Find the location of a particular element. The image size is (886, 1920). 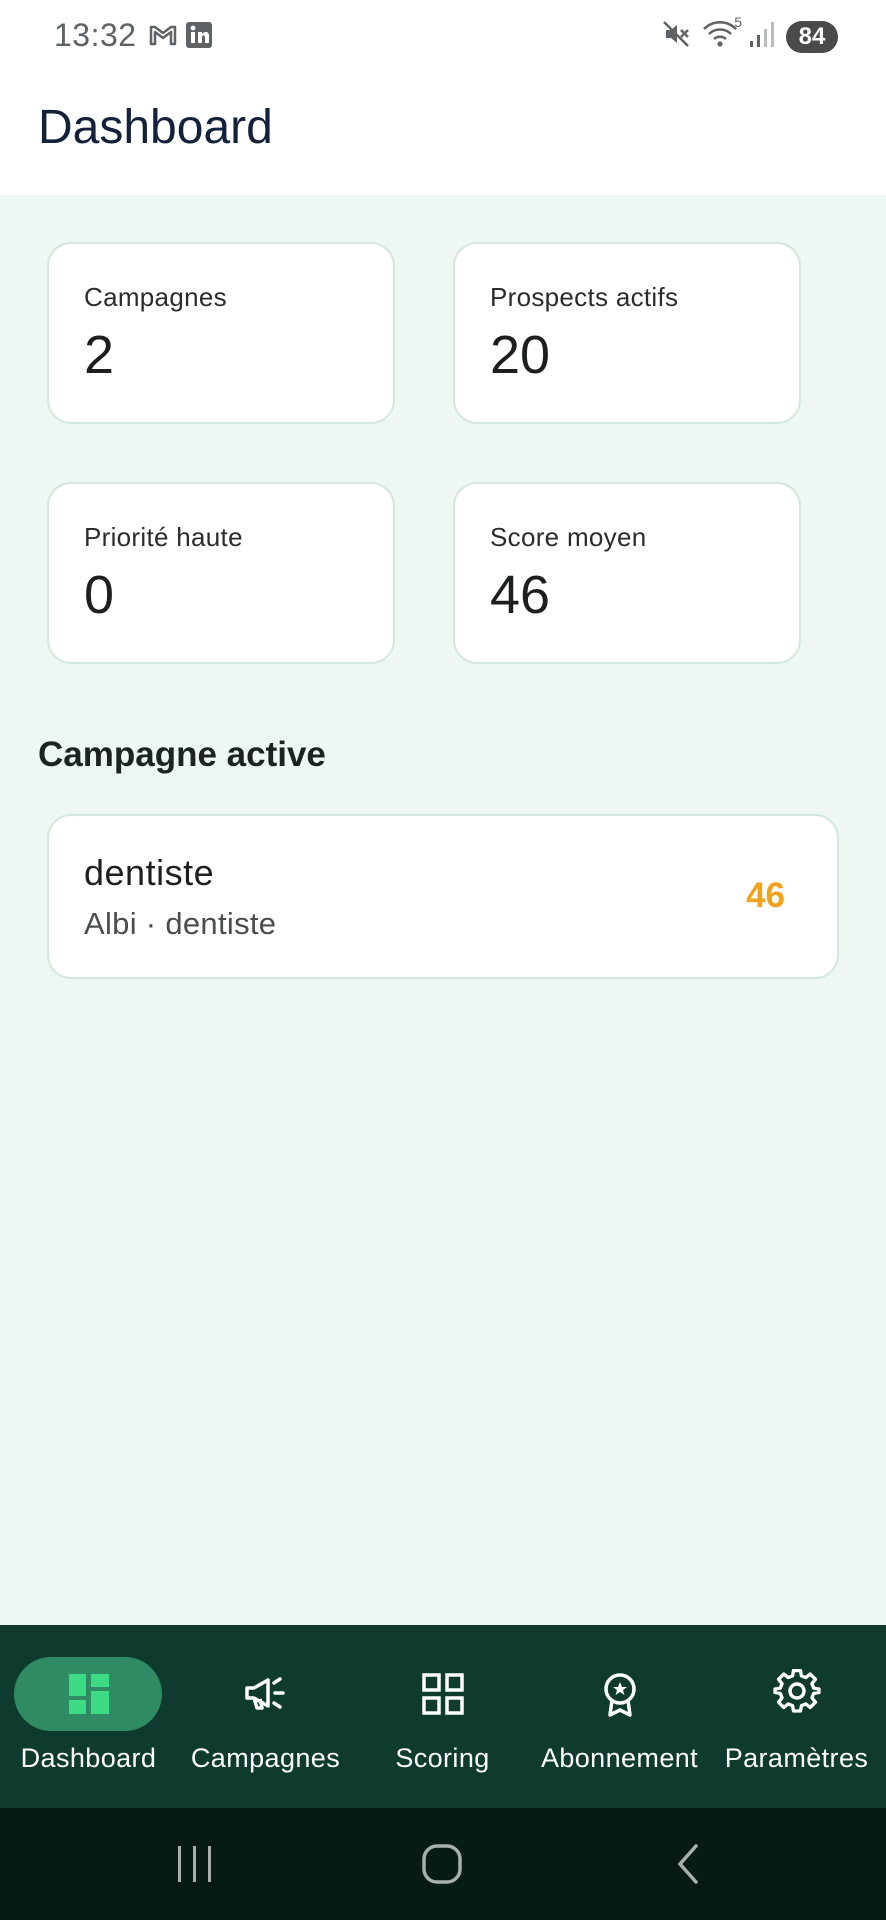

stat-label: Prospects actifs is located at coordinates (584, 297).